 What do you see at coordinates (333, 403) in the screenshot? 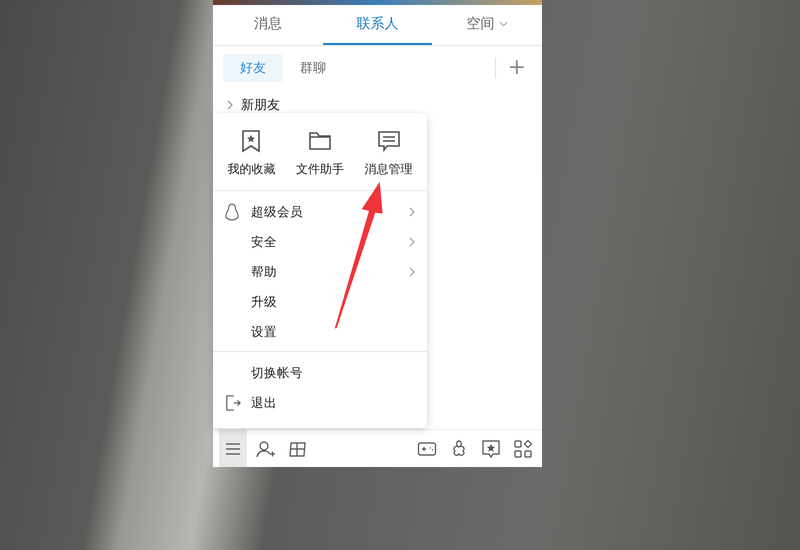
I see `menu-item: 退出` at bounding box center [333, 403].